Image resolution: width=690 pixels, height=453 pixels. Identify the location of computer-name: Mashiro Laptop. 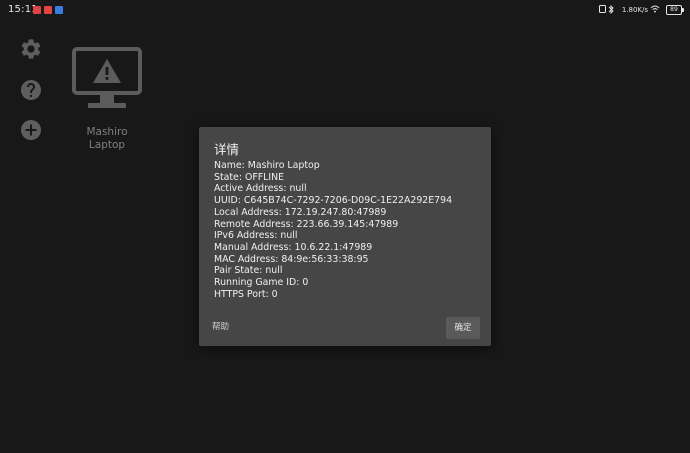
(107, 139).